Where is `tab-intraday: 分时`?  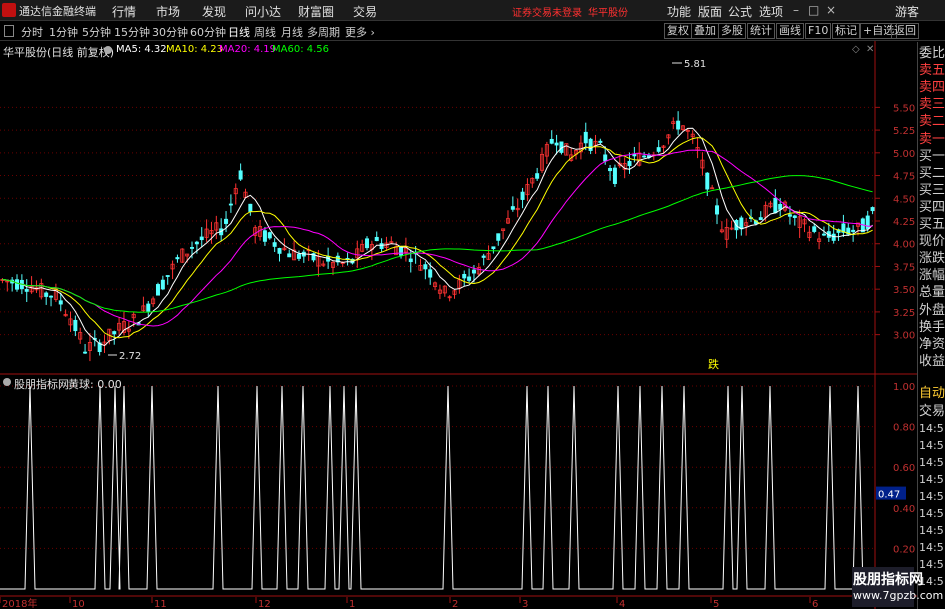
tab-intraday: 分时 is located at coordinates (32, 32).